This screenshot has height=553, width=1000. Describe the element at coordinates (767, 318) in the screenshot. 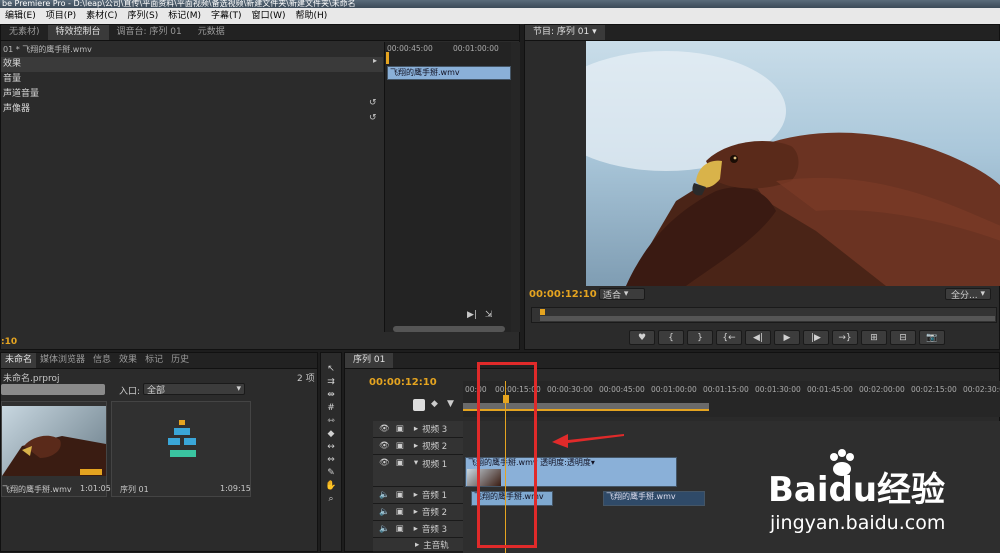

I see `program-scrub-bar` at that location.